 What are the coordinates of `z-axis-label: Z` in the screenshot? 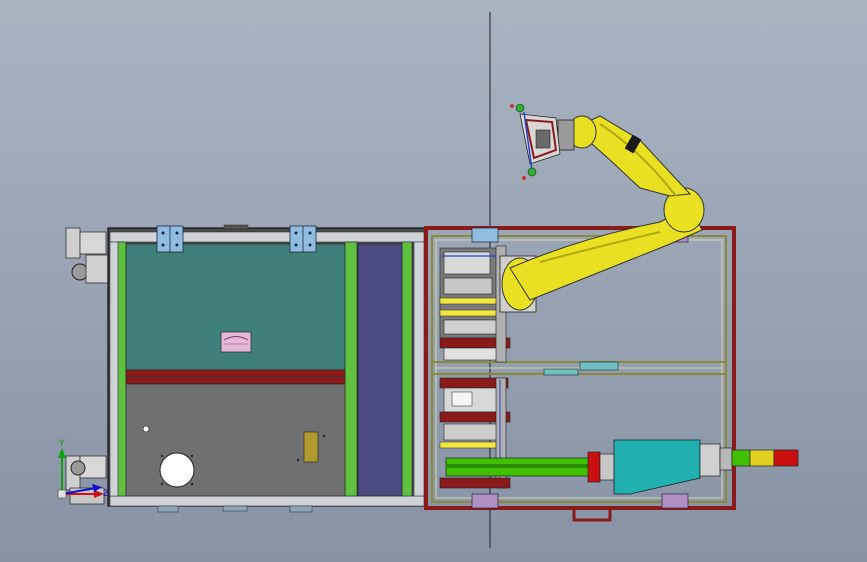 It's located at (106, 494).